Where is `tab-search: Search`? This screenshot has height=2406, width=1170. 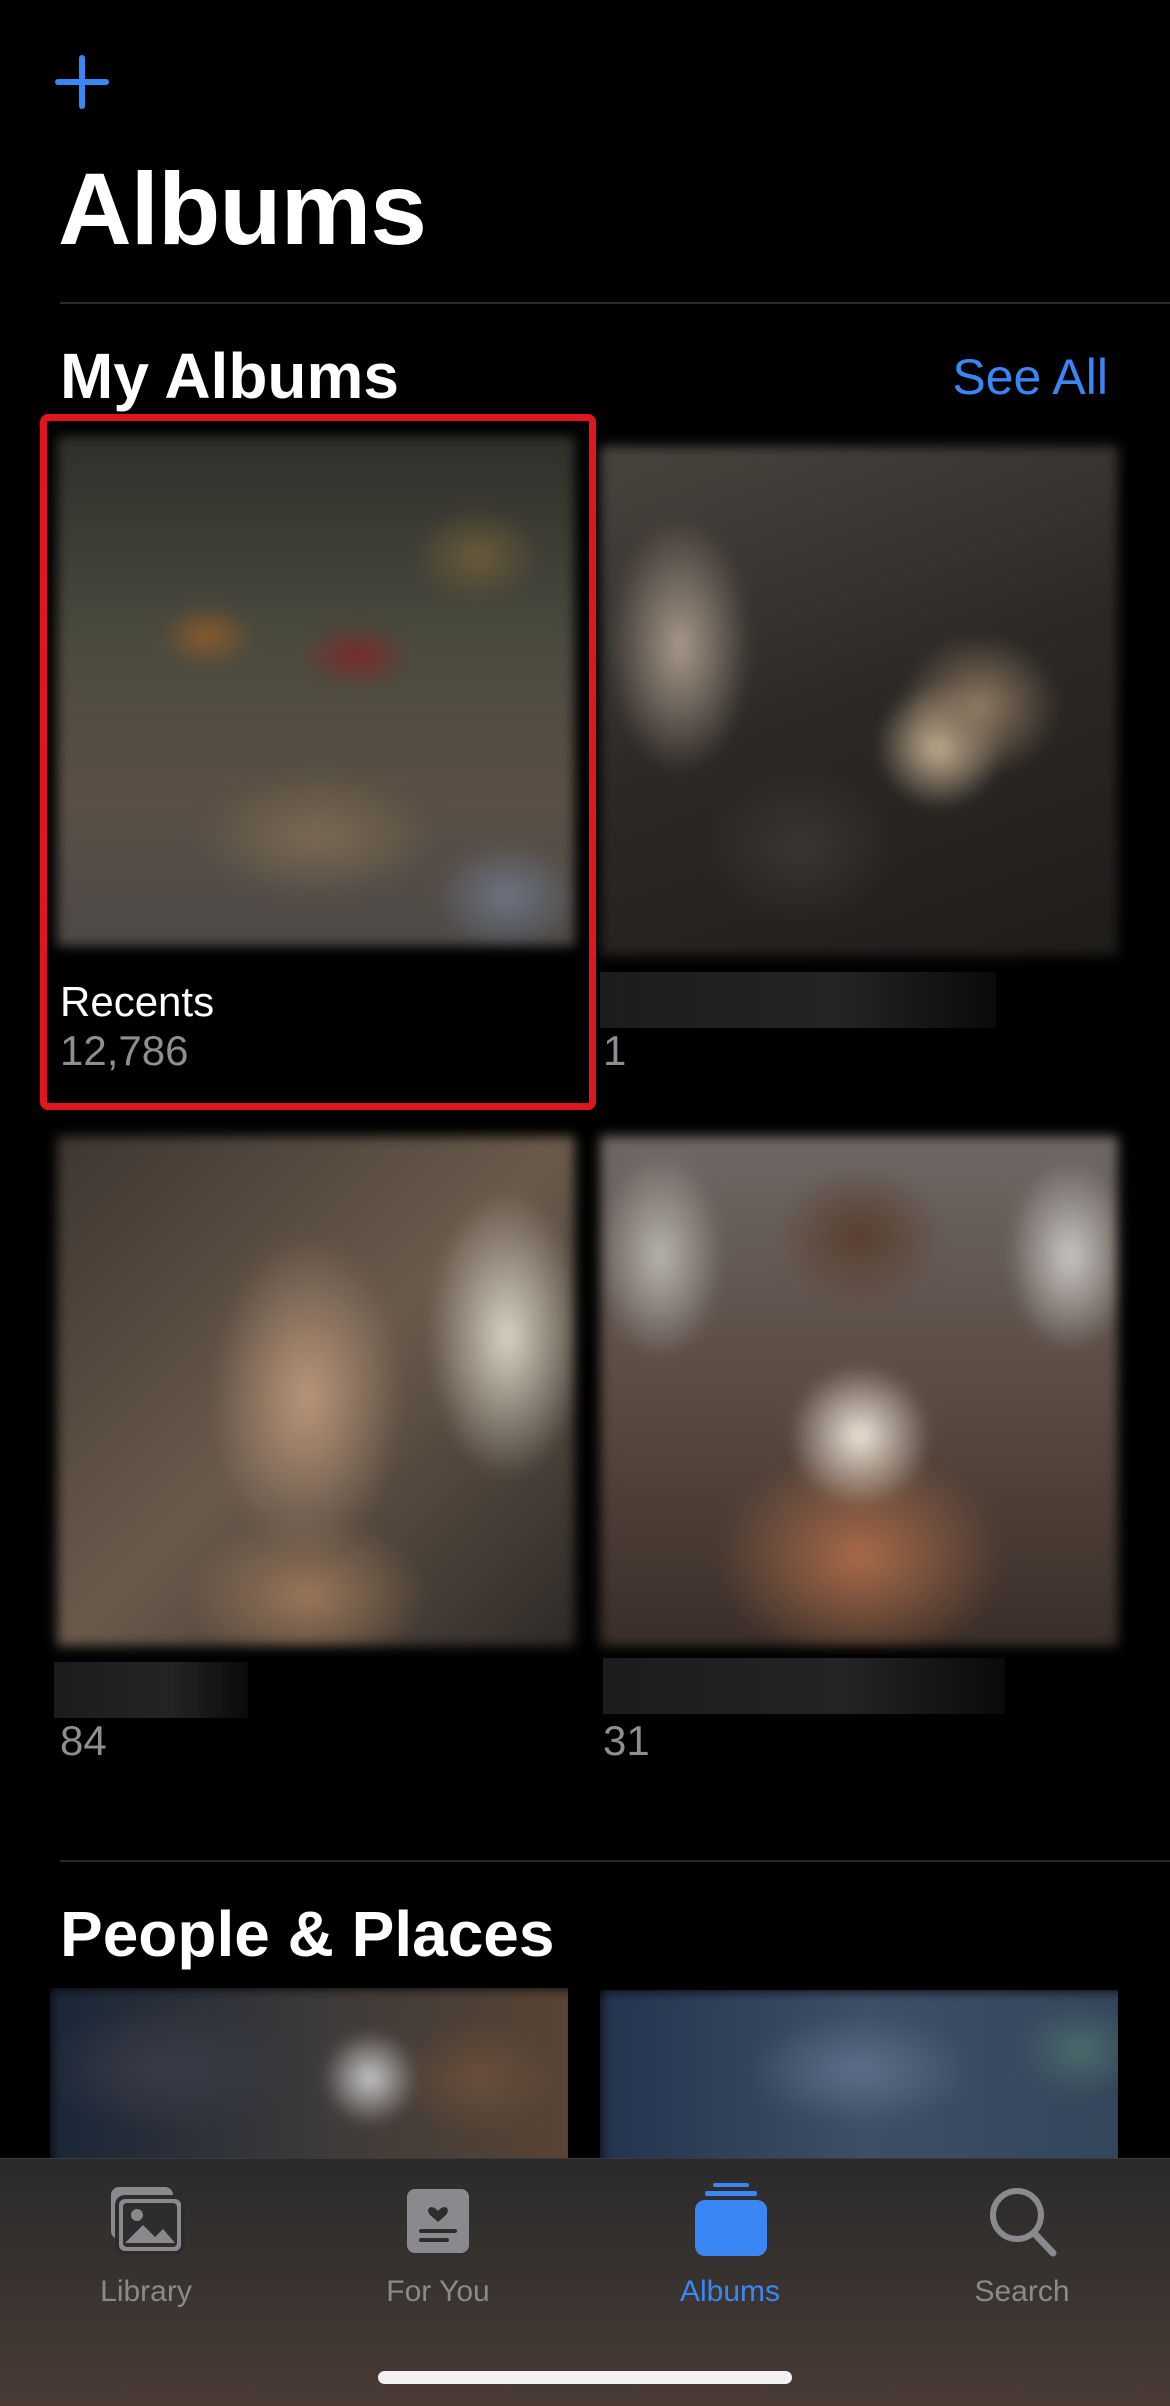 tab-search: Search is located at coordinates (1022, 2251).